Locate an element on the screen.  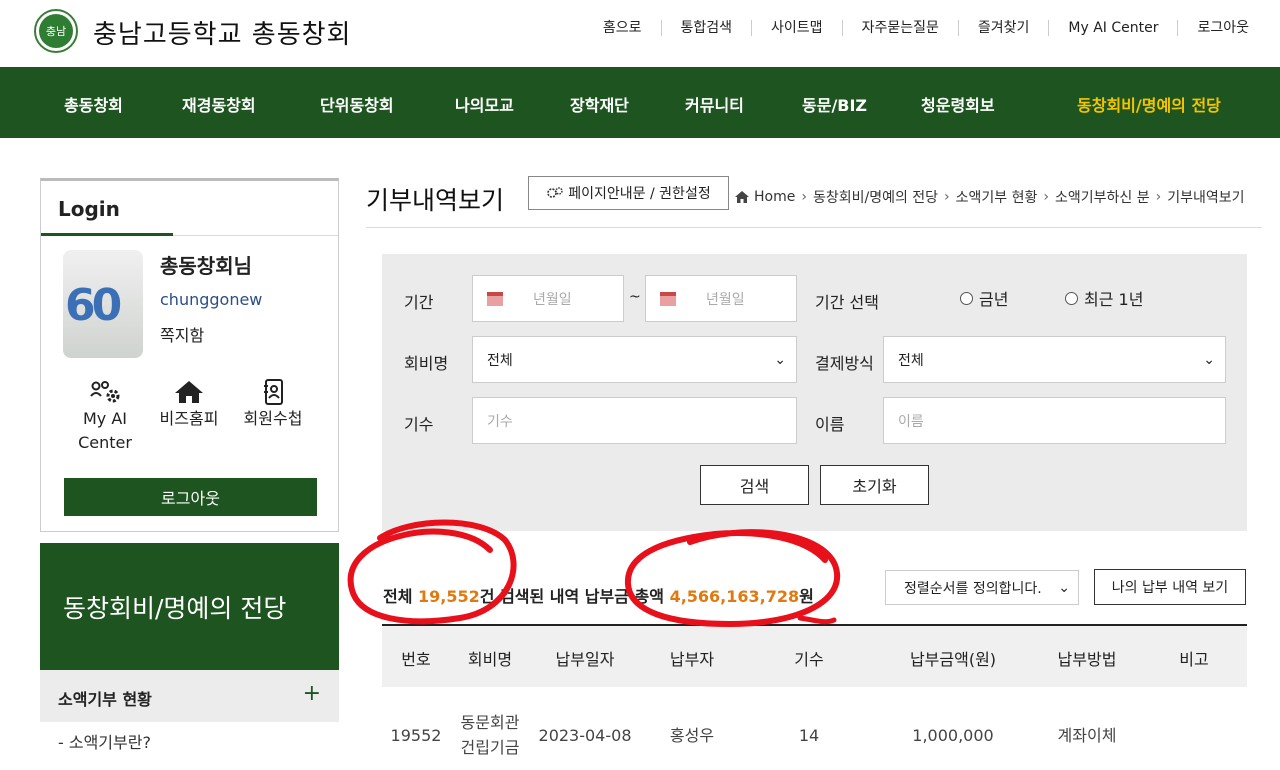
sort-select: 정렬순서를 정의합니다. ⌄ is located at coordinates (982, 587).